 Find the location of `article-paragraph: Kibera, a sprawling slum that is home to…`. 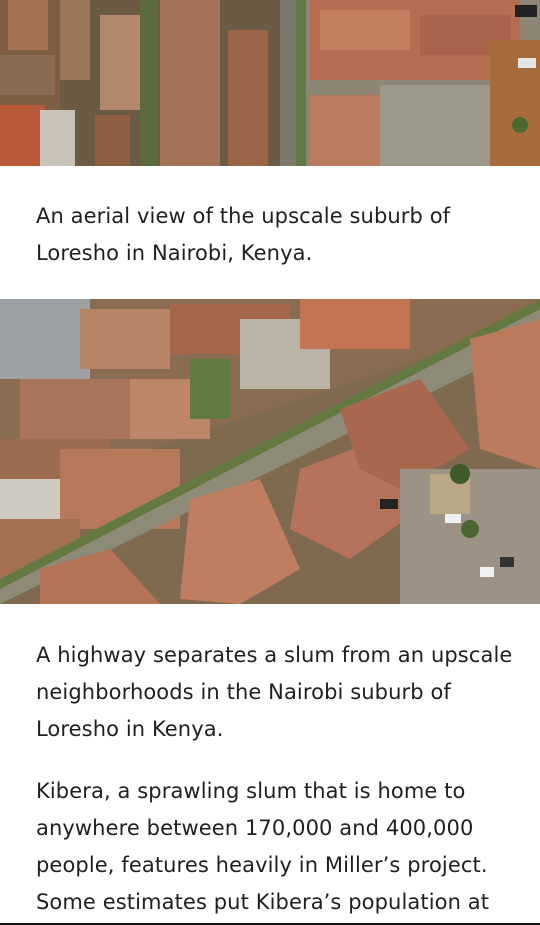

article-paragraph: Kibera, a sprawling slum that is home to… is located at coordinates (263, 846).